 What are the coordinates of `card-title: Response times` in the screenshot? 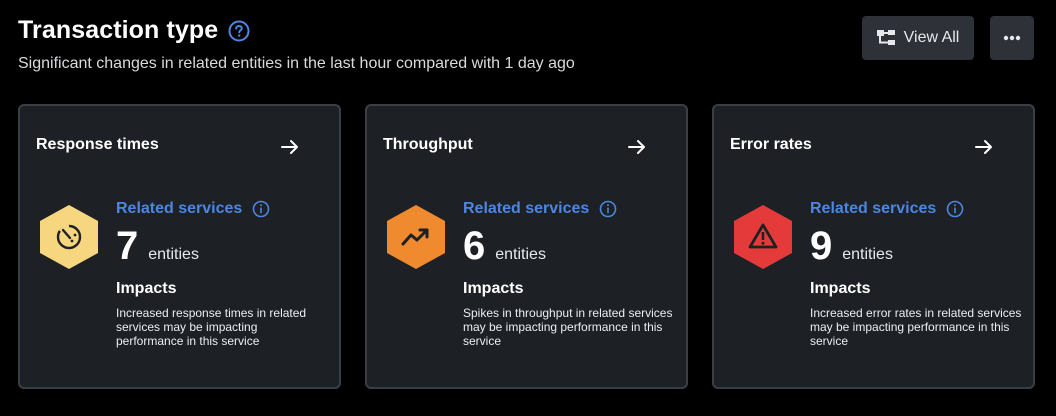 It's located at (97, 144).